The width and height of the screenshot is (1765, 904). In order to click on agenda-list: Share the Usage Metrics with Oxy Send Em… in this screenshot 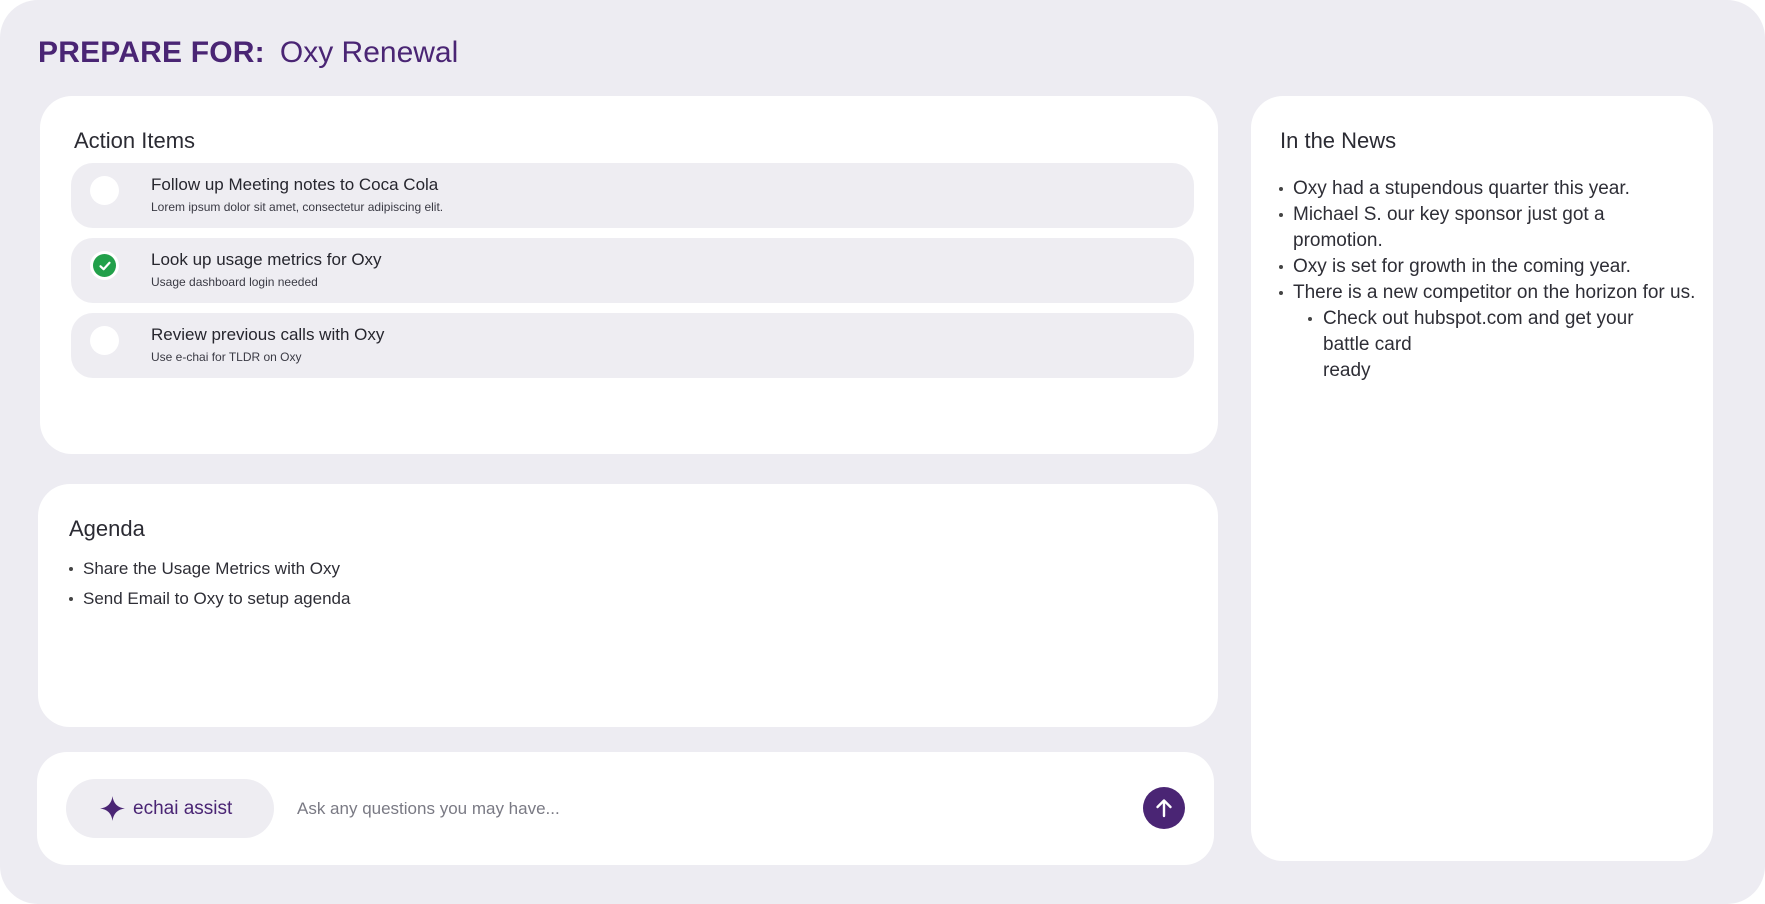, I will do `click(209, 584)`.